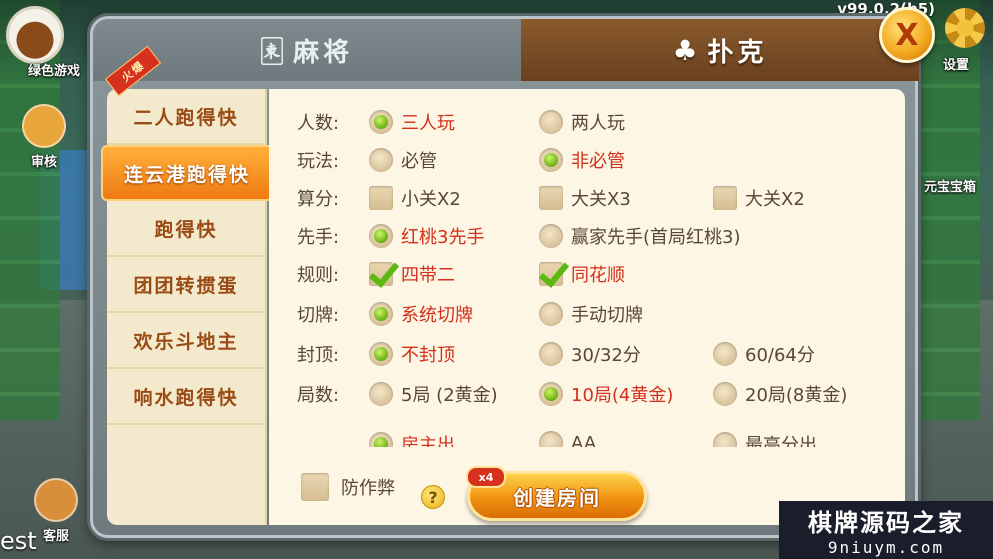 The height and width of the screenshot is (559, 993). Describe the element at coordinates (426, 236) in the screenshot. I see `option-heart3-first: 红桃3先手` at that location.